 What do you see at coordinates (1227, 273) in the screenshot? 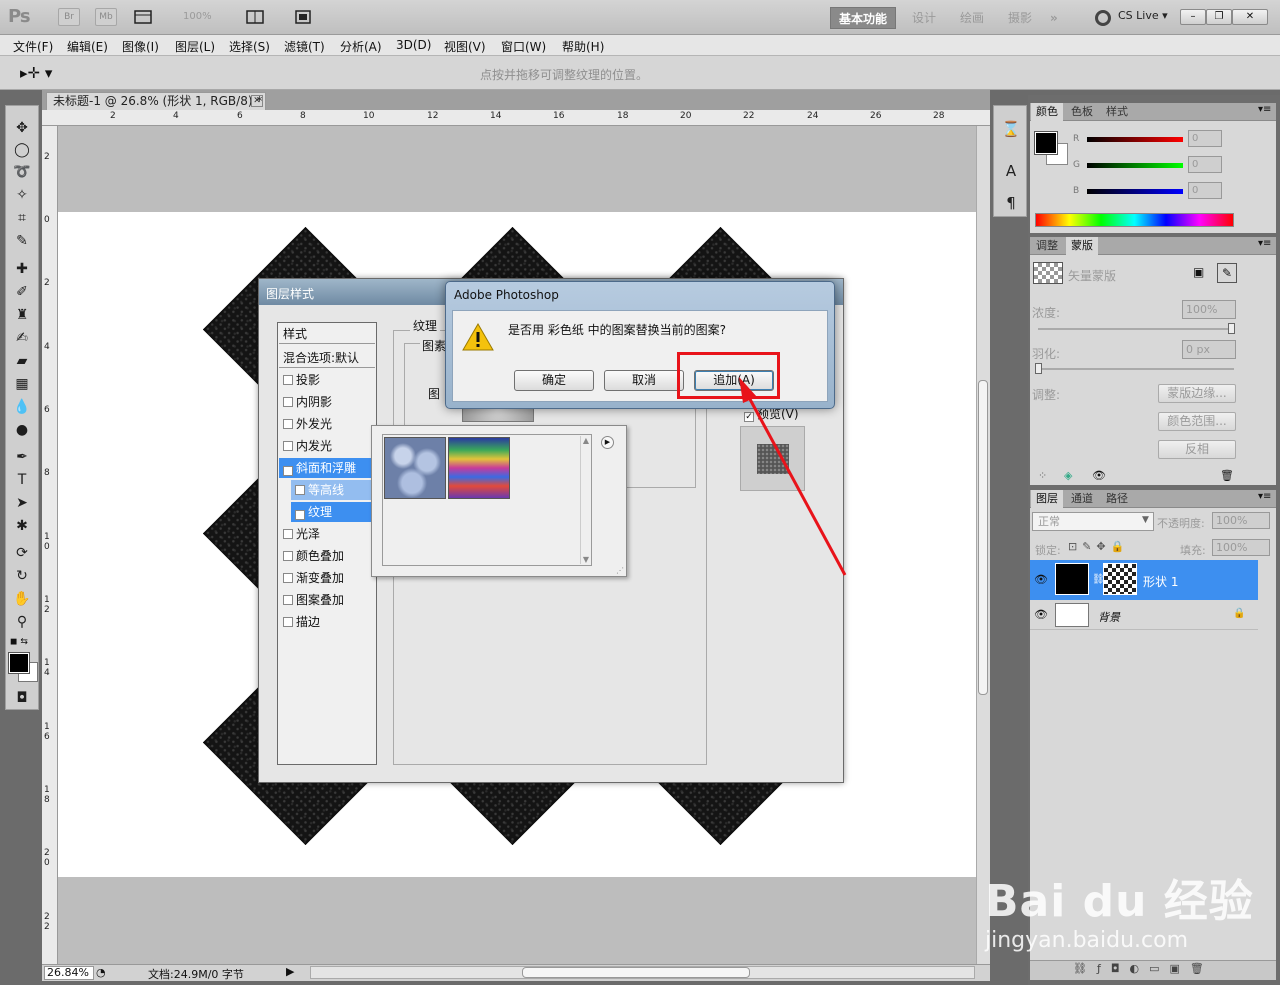
I see `vector-mask-icon: ✎` at bounding box center [1227, 273].